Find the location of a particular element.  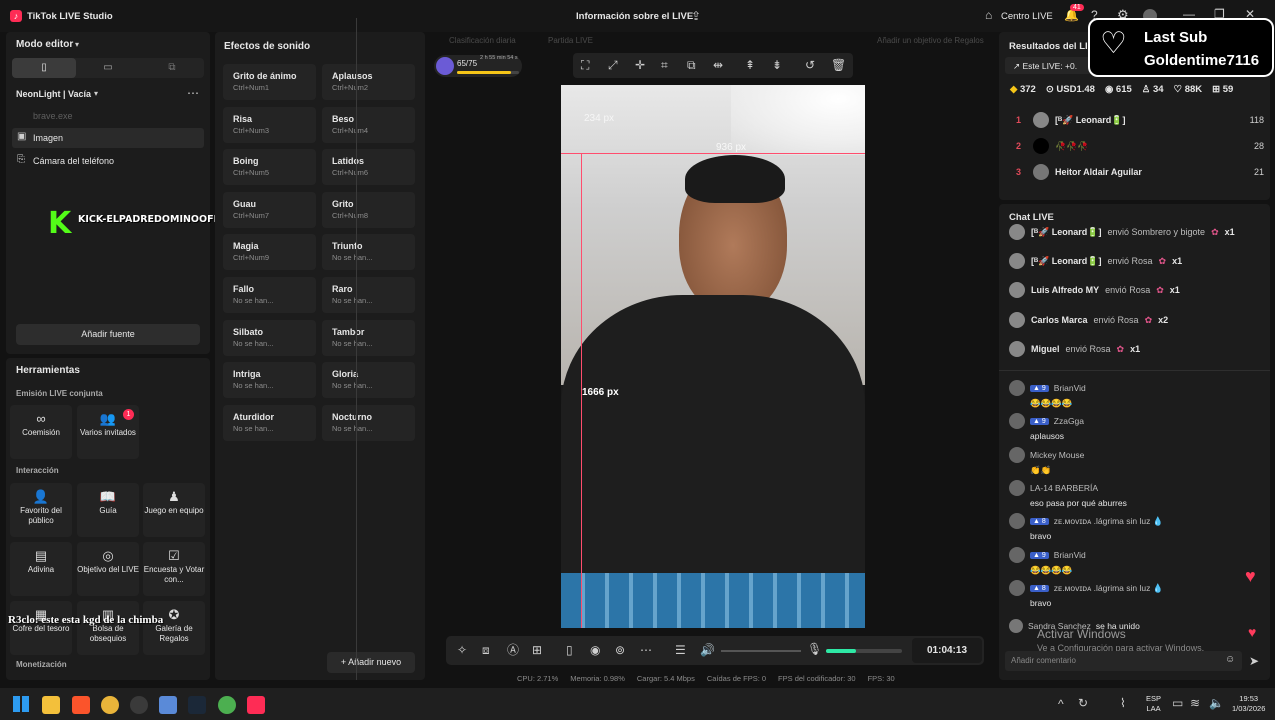

record-icon: ◉ is located at coordinates (595, 650).